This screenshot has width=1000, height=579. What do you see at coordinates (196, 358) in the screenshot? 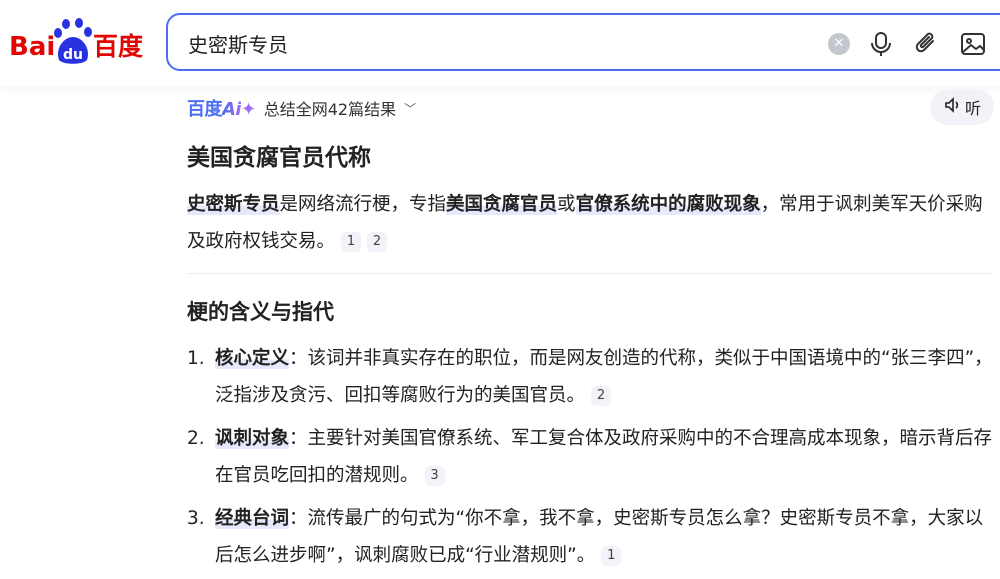
I see `list-number: 1.` at bounding box center [196, 358].